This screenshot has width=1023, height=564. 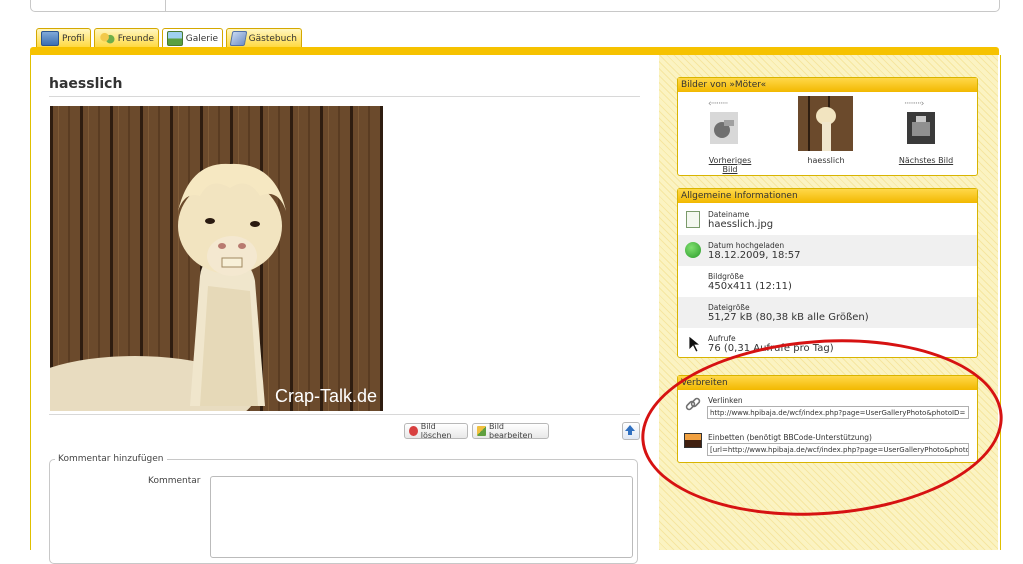 What do you see at coordinates (827, 383) in the screenshot?
I see `share-panel-title: Verbreiten` at bounding box center [827, 383].